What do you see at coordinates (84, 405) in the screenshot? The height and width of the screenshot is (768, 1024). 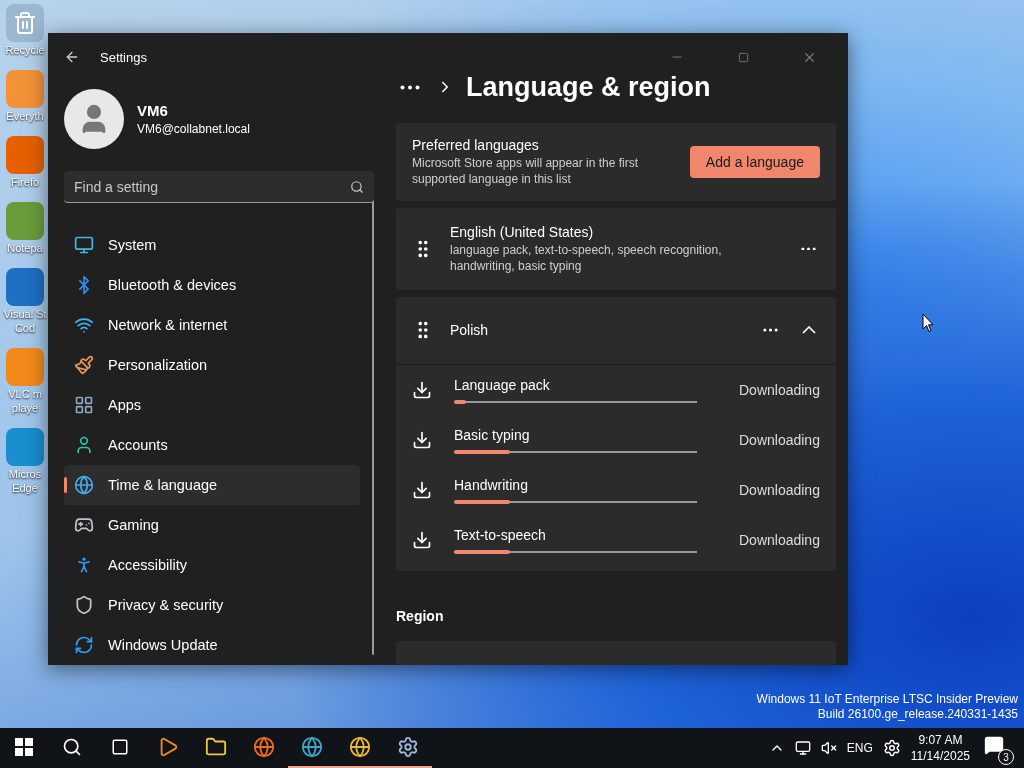 I see `apps-icon` at bounding box center [84, 405].